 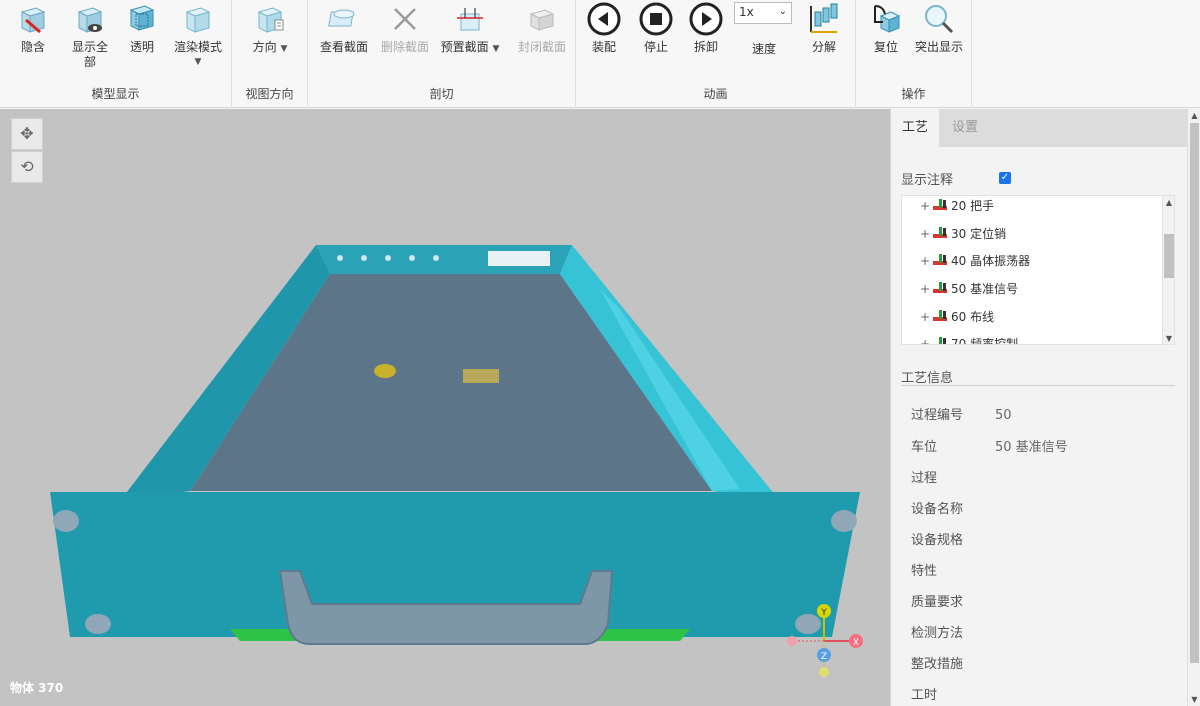 What do you see at coordinates (1194, 393) in the screenshot?
I see `panel-scroll-thumb` at bounding box center [1194, 393].